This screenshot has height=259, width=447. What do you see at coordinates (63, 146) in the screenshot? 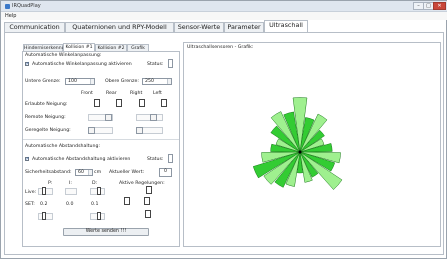
I see `distance-section-header: Automatische Abstandshaltung:` at bounding box center [63, 146].